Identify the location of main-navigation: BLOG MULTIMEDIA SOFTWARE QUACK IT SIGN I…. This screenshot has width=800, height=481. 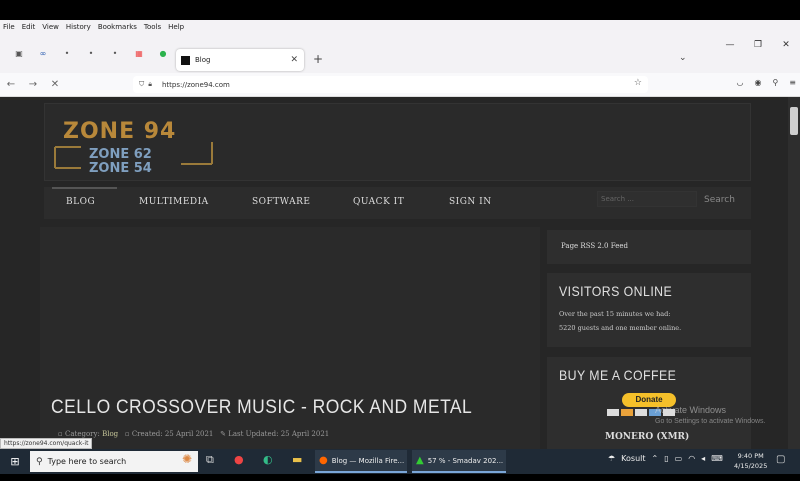
(397, 203).